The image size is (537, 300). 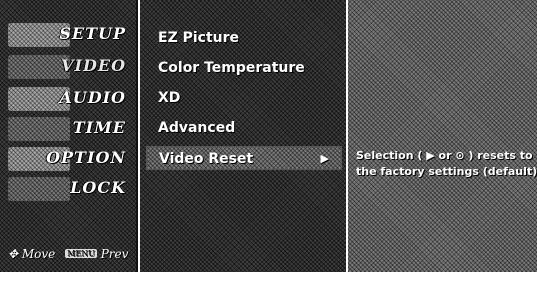 I want to click on menu-item-lock: LOCK, so click(x=68, y=189).